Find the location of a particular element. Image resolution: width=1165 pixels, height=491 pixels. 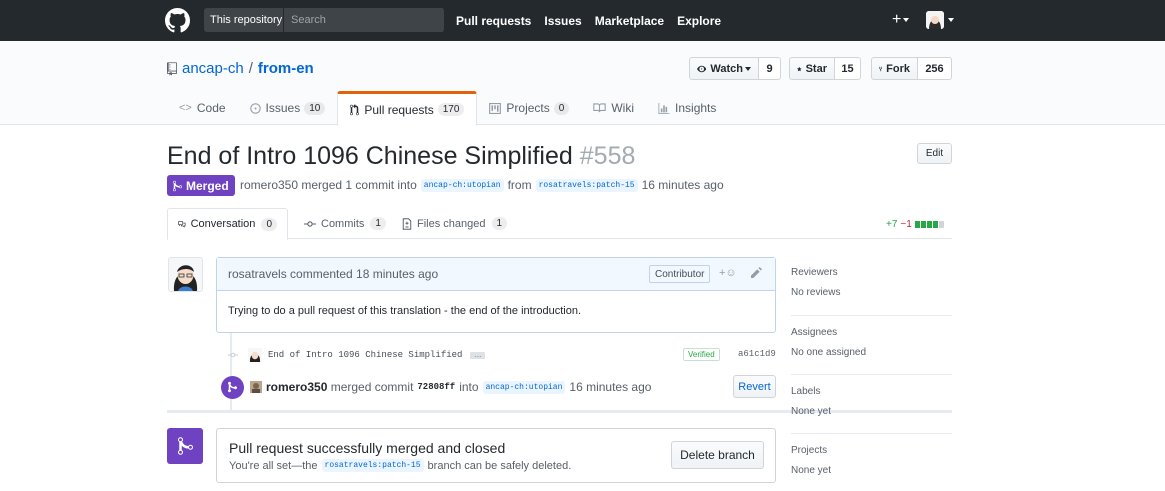

merger-link: romero350 is located at coordinates (296, 387).